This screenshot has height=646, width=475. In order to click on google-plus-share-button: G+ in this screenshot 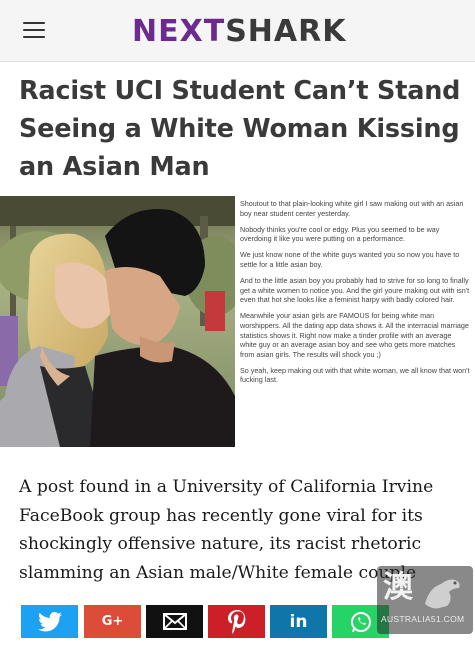, I will do `click(112, 621)`.